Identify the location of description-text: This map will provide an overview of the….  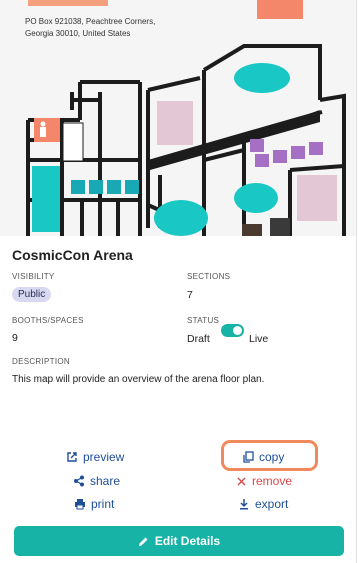
(138, 379).